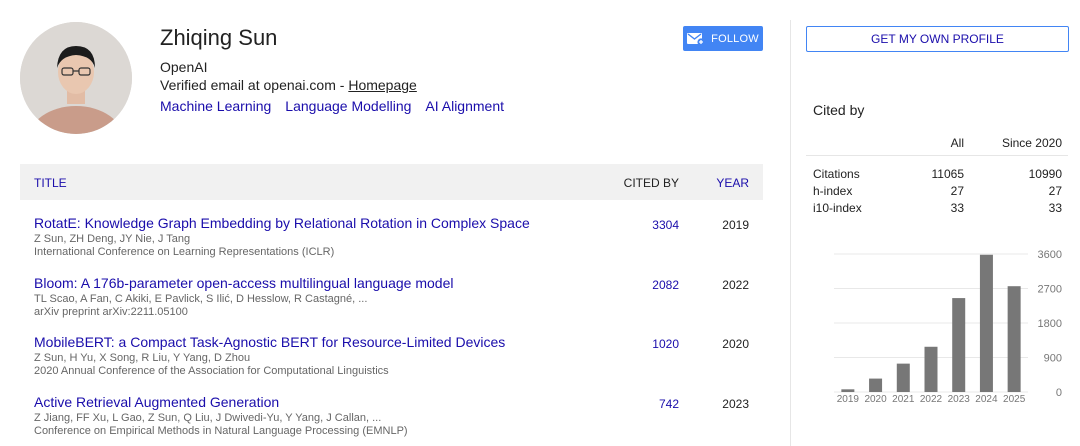  What do you see at coordinates (833, 191) in the screenshot?
I see `metric-label: h-index` at bounding box center [833, 191].